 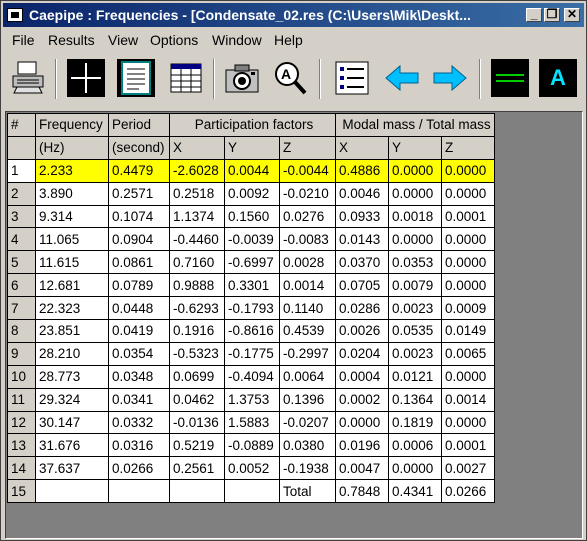 What do you see at coordinates (252, 399) in the screenshot?
I see `table-cell: 1.3753` at bounding box center [252, 399].